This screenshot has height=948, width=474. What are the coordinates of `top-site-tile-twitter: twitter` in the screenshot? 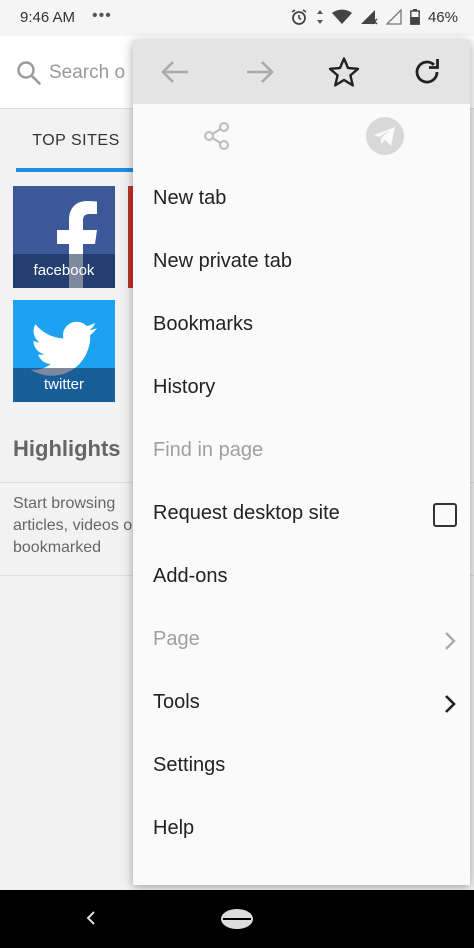 It's located at (64, 351).